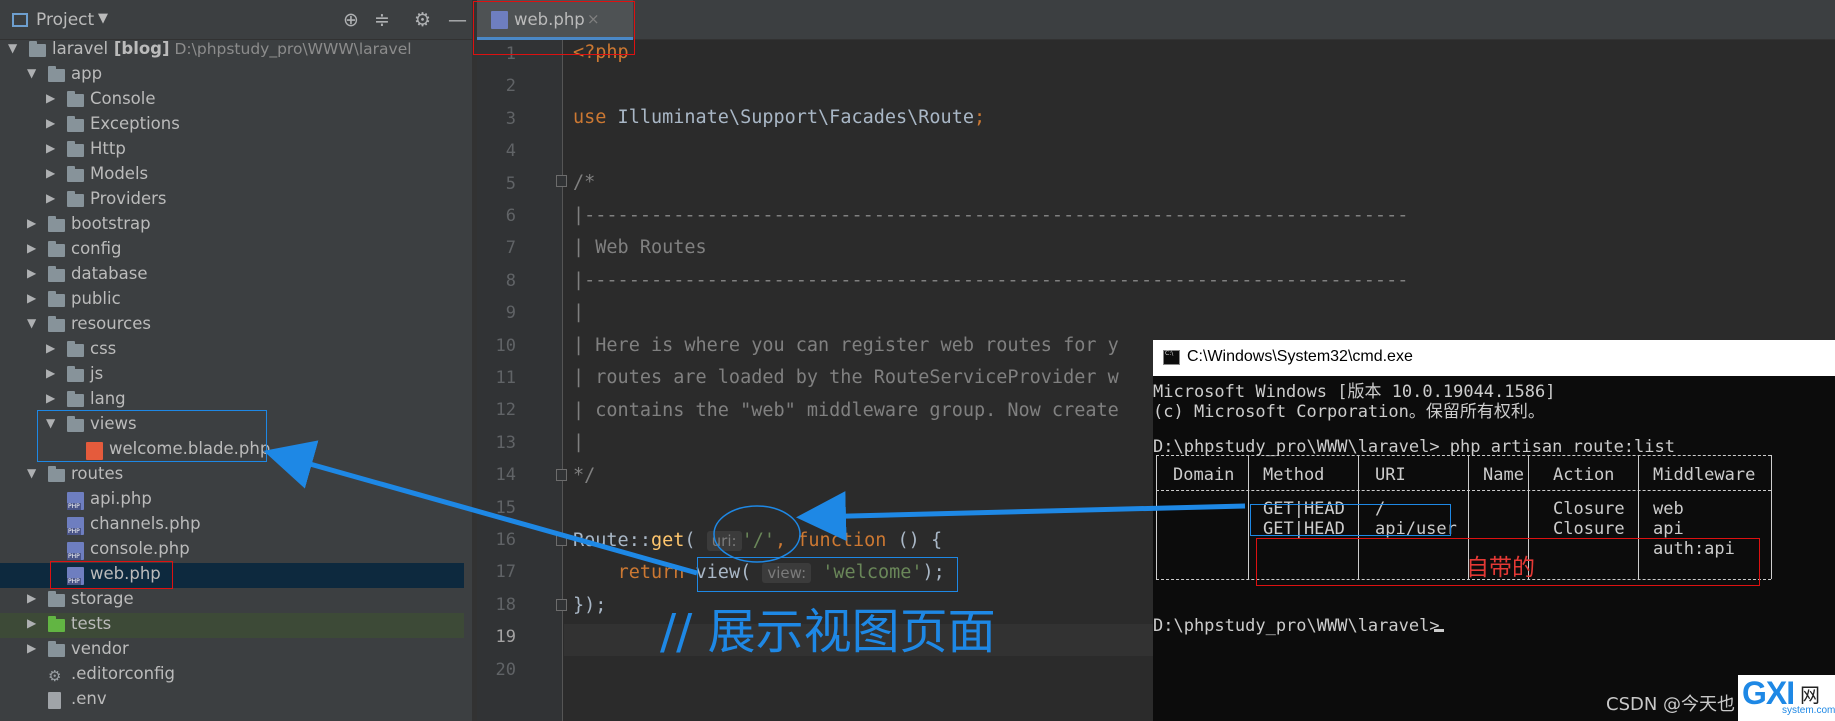 Image resolution: width=1835 pixels, height=721 pixels. What do you see at coordinates (236, 350) in the screenshot?
I see `tree-css: ▶ css` at bounding box center [236, 350].